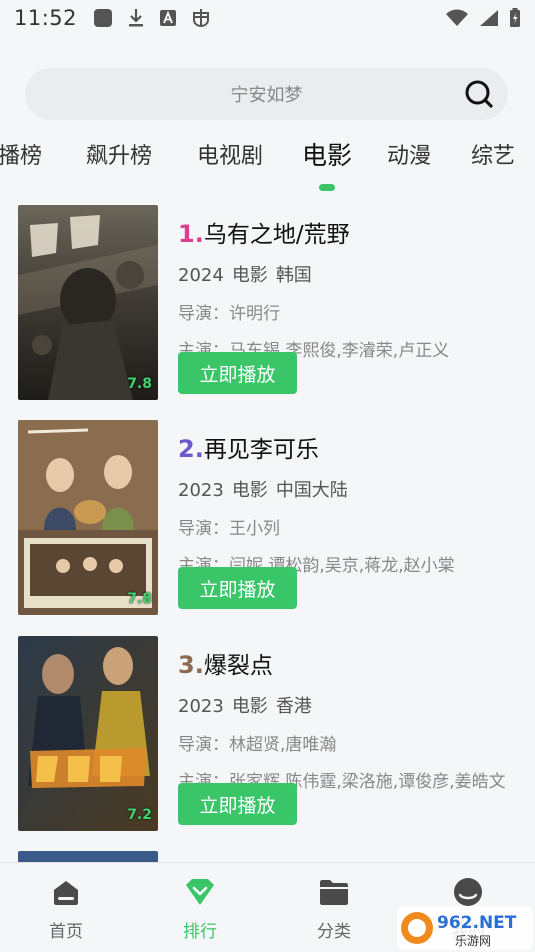 This screenshot has height=952, width=535. I want to click on category-tabs: 播榜 飙升榜 电视剧 电影 动漫 综艺, so click(267, 158).